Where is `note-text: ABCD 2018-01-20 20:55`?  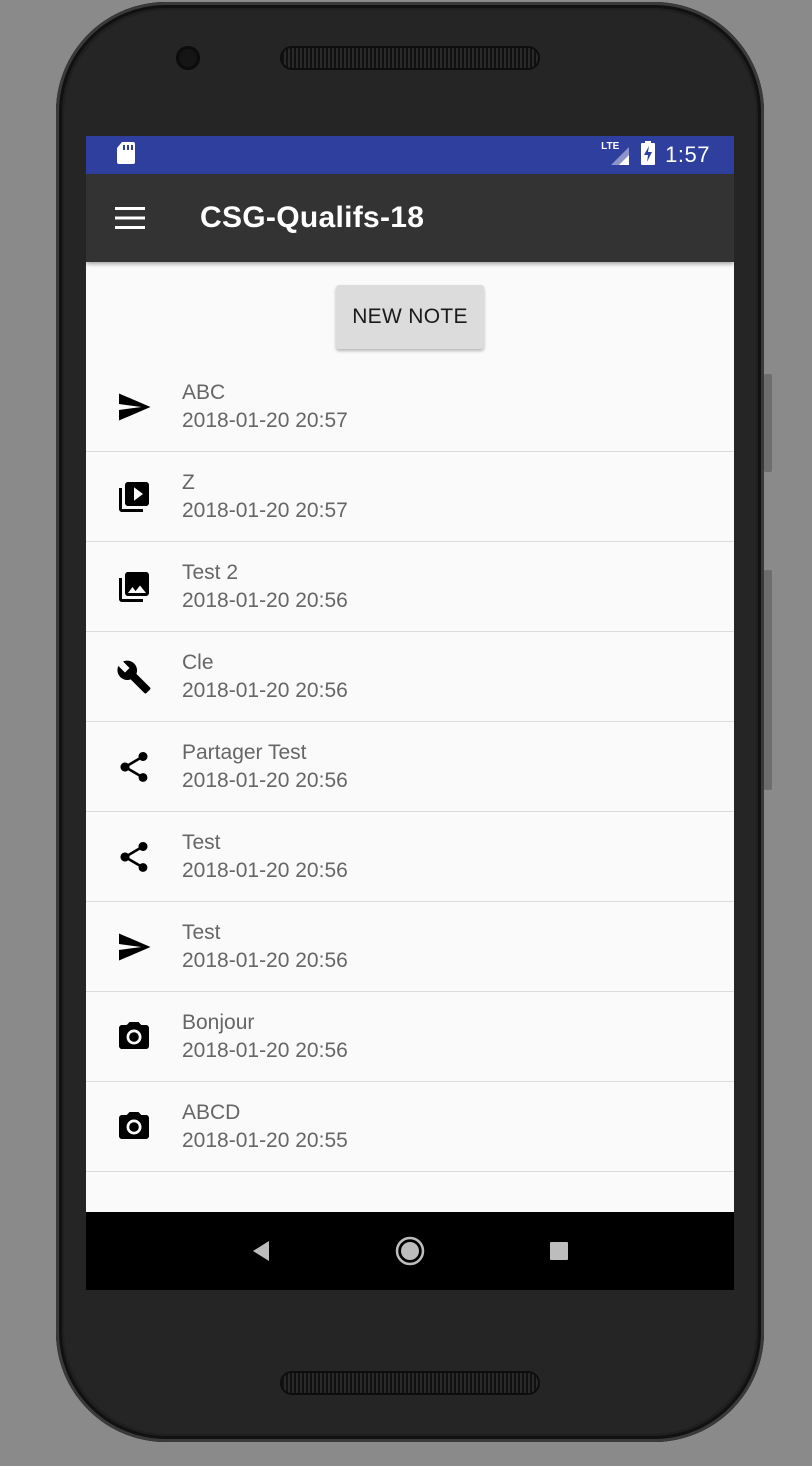 note-text: ABCD 2018-01-20 20:55 is located at coordinates (265, 1127).